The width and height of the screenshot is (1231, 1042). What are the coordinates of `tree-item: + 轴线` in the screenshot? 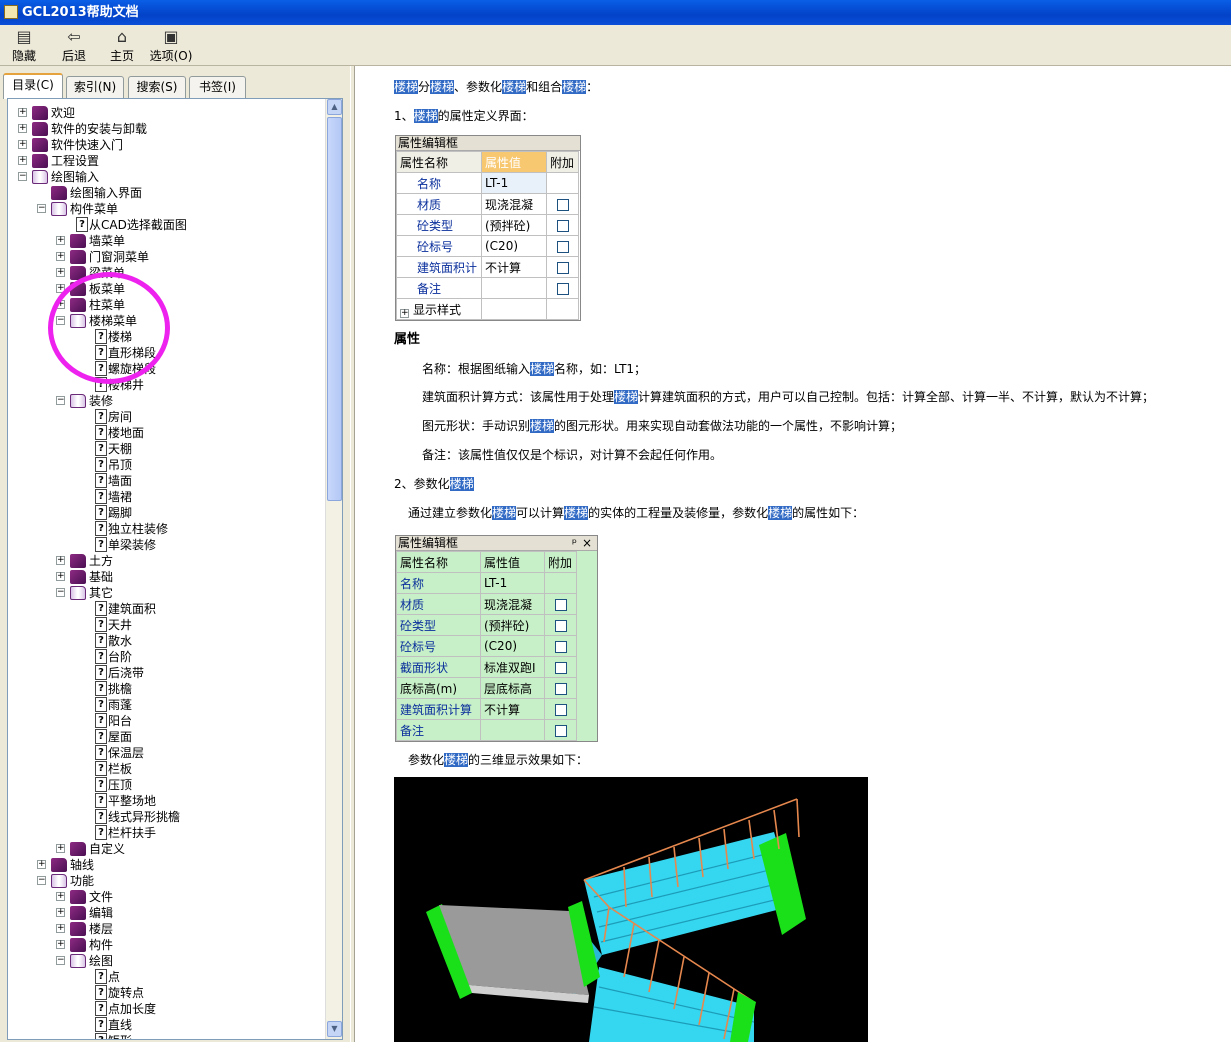 It's located at (163, 865).